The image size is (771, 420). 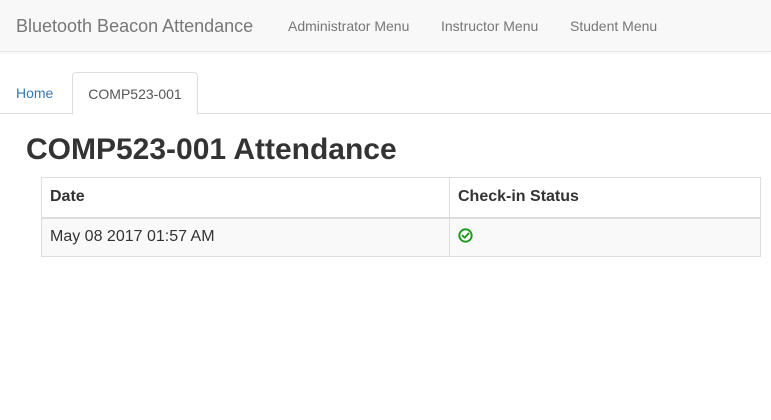 I want to click on column-header-status: Check-in Status, so click(x=605, y=198).